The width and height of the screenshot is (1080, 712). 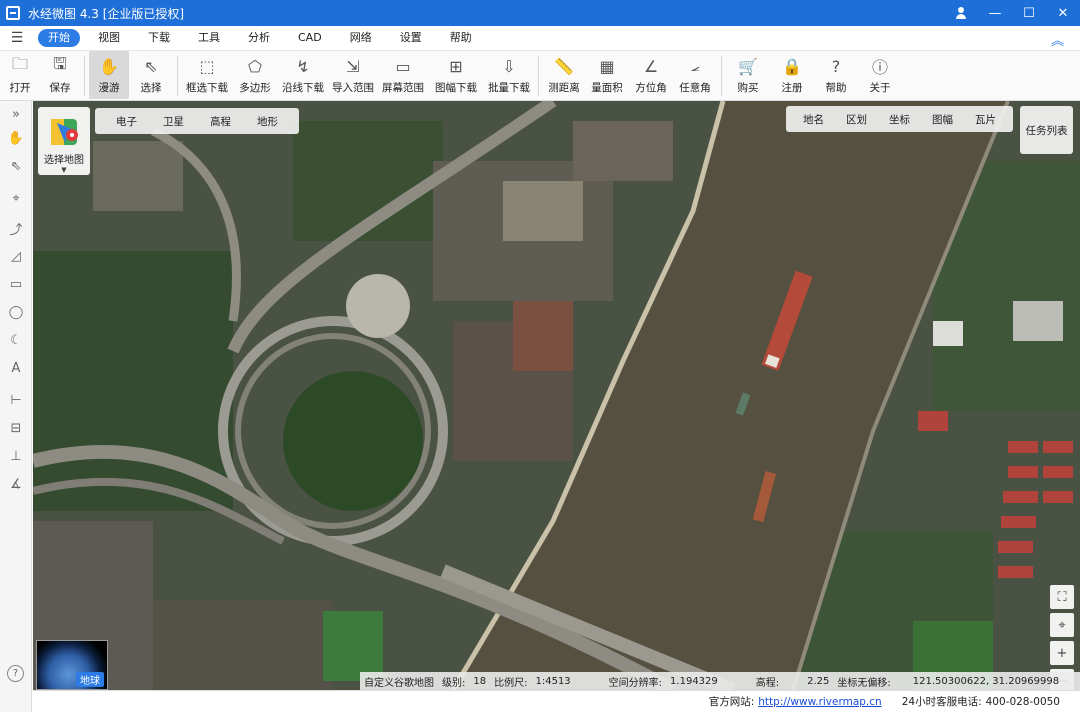 I want to click on draw-rectangle-icon: ▭, so click(x=16, y=284).